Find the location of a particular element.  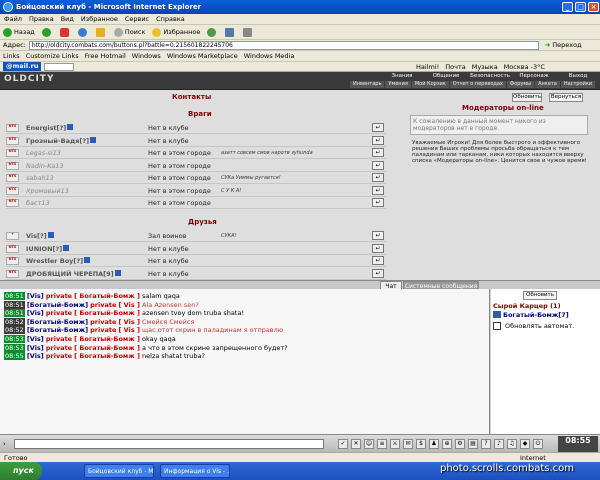

minimize-button: _ is located at coordinates (567, 7).